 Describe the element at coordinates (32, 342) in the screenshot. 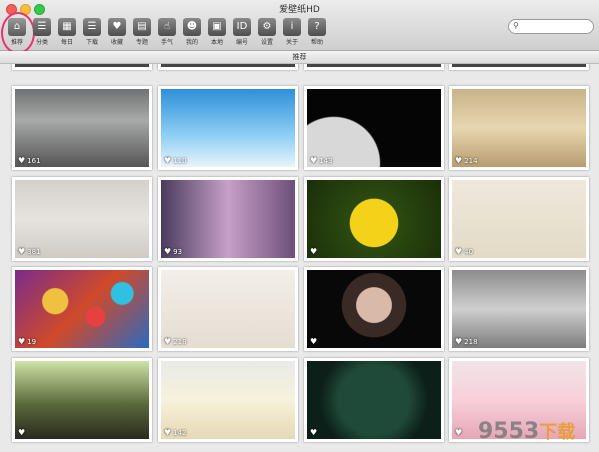

I see `like-count-value: 19` at that location.